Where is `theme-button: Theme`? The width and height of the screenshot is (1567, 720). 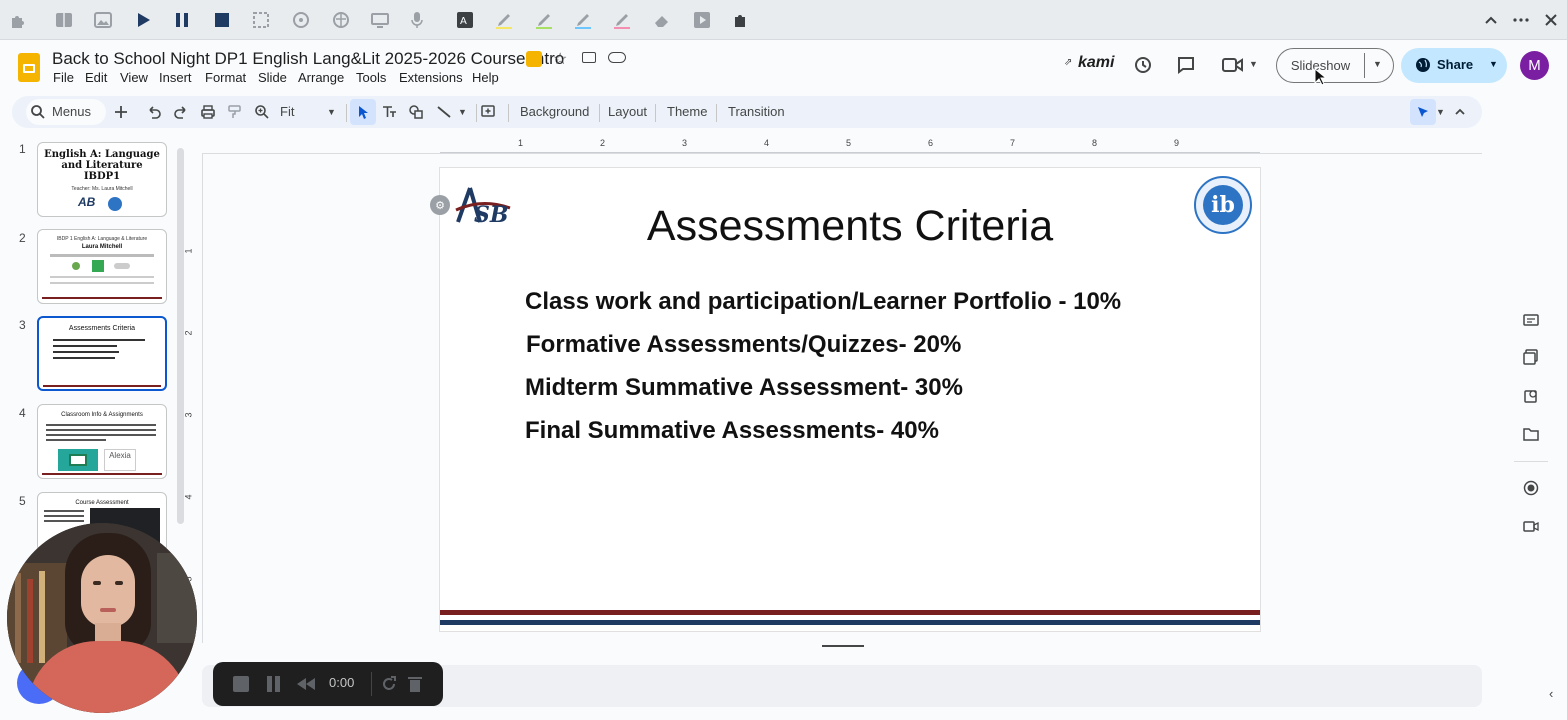
theme-button: Theme is located at coordinates (687, 111).